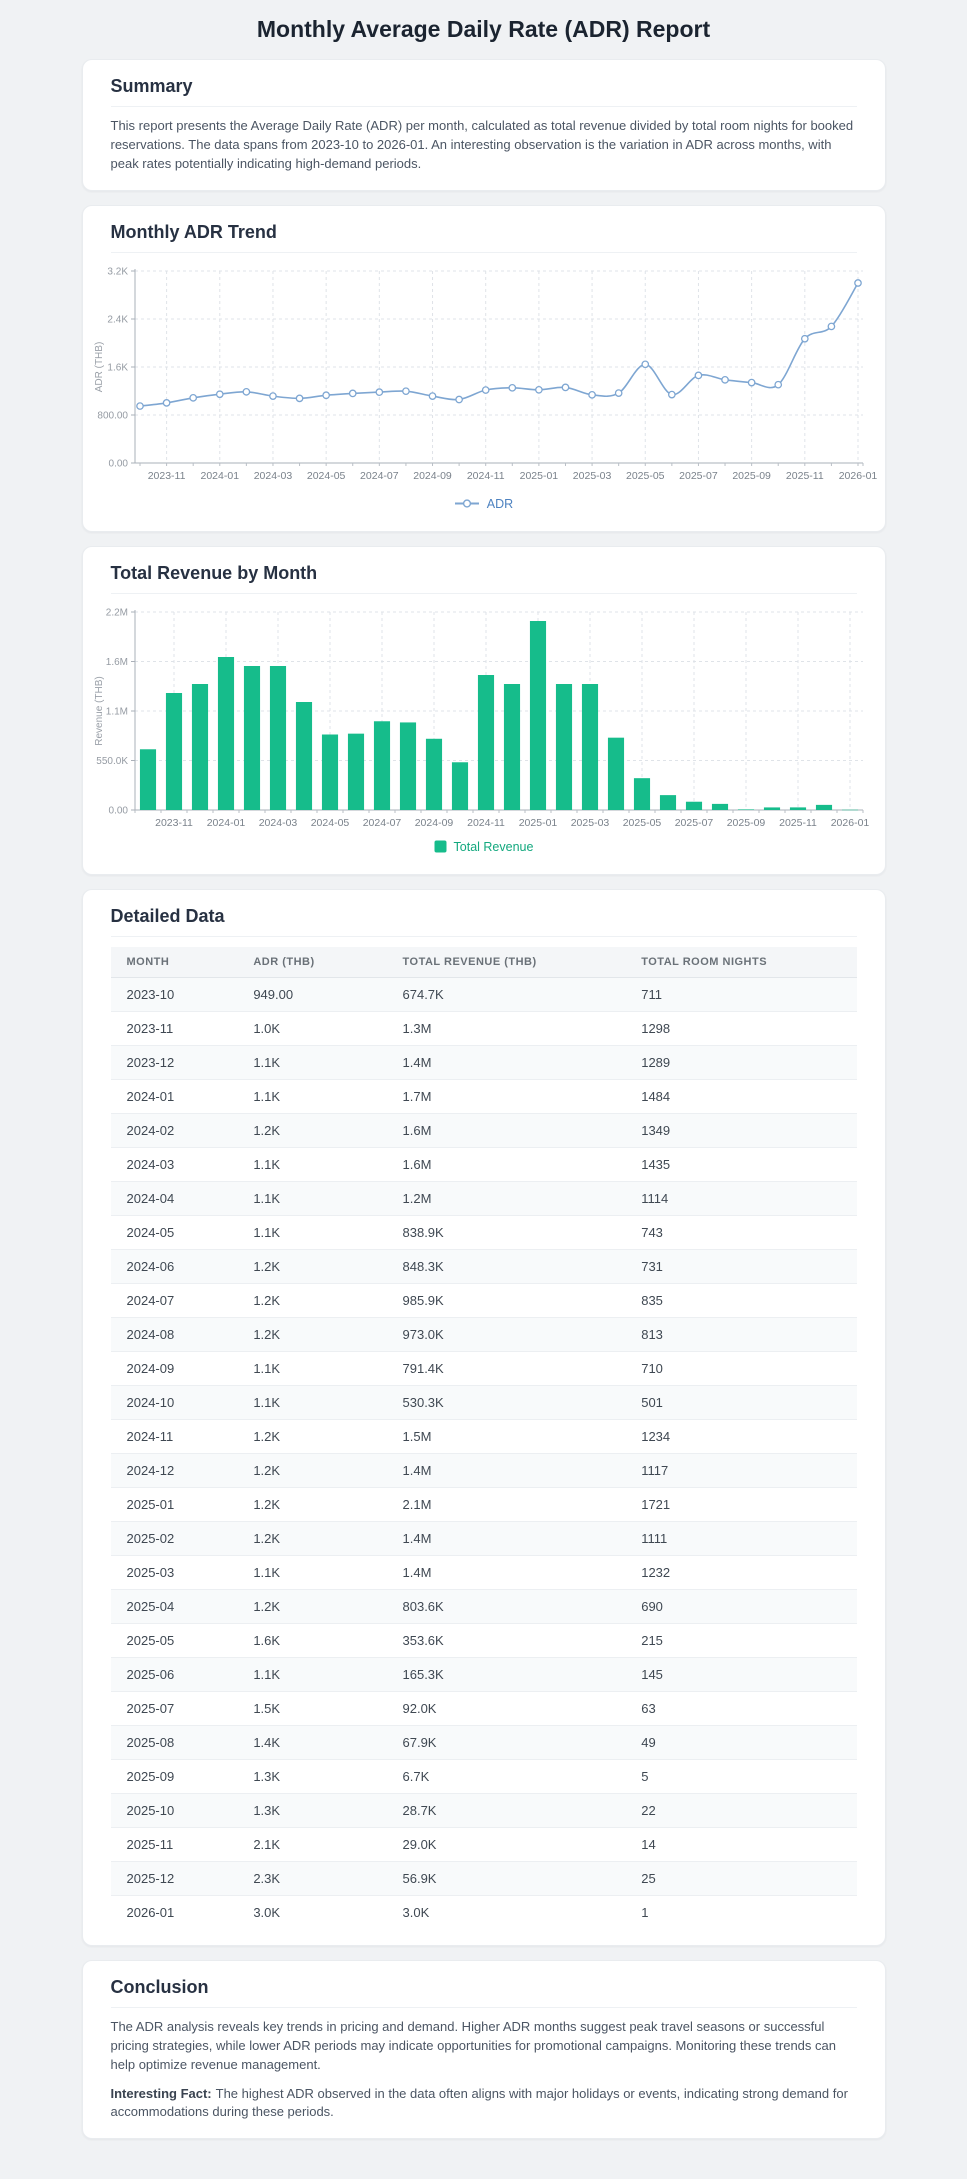 This screenshot has width=967, height=2179. I want to click on bar-legend-icon, so click(440, 846).